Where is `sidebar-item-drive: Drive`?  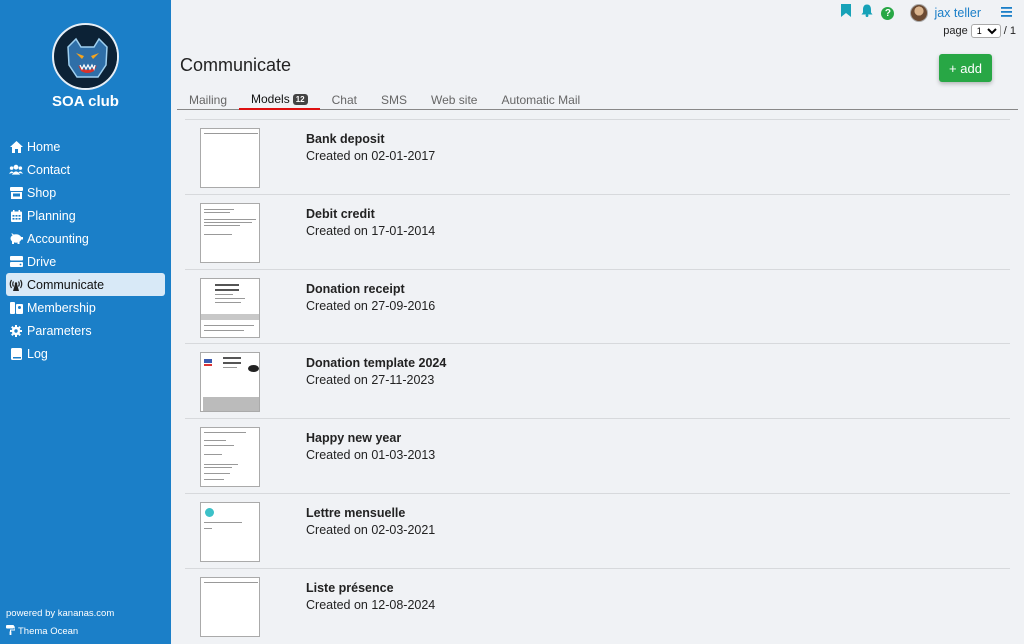
sidebar-item-drive: Drive is located at coordinates (85, 261).